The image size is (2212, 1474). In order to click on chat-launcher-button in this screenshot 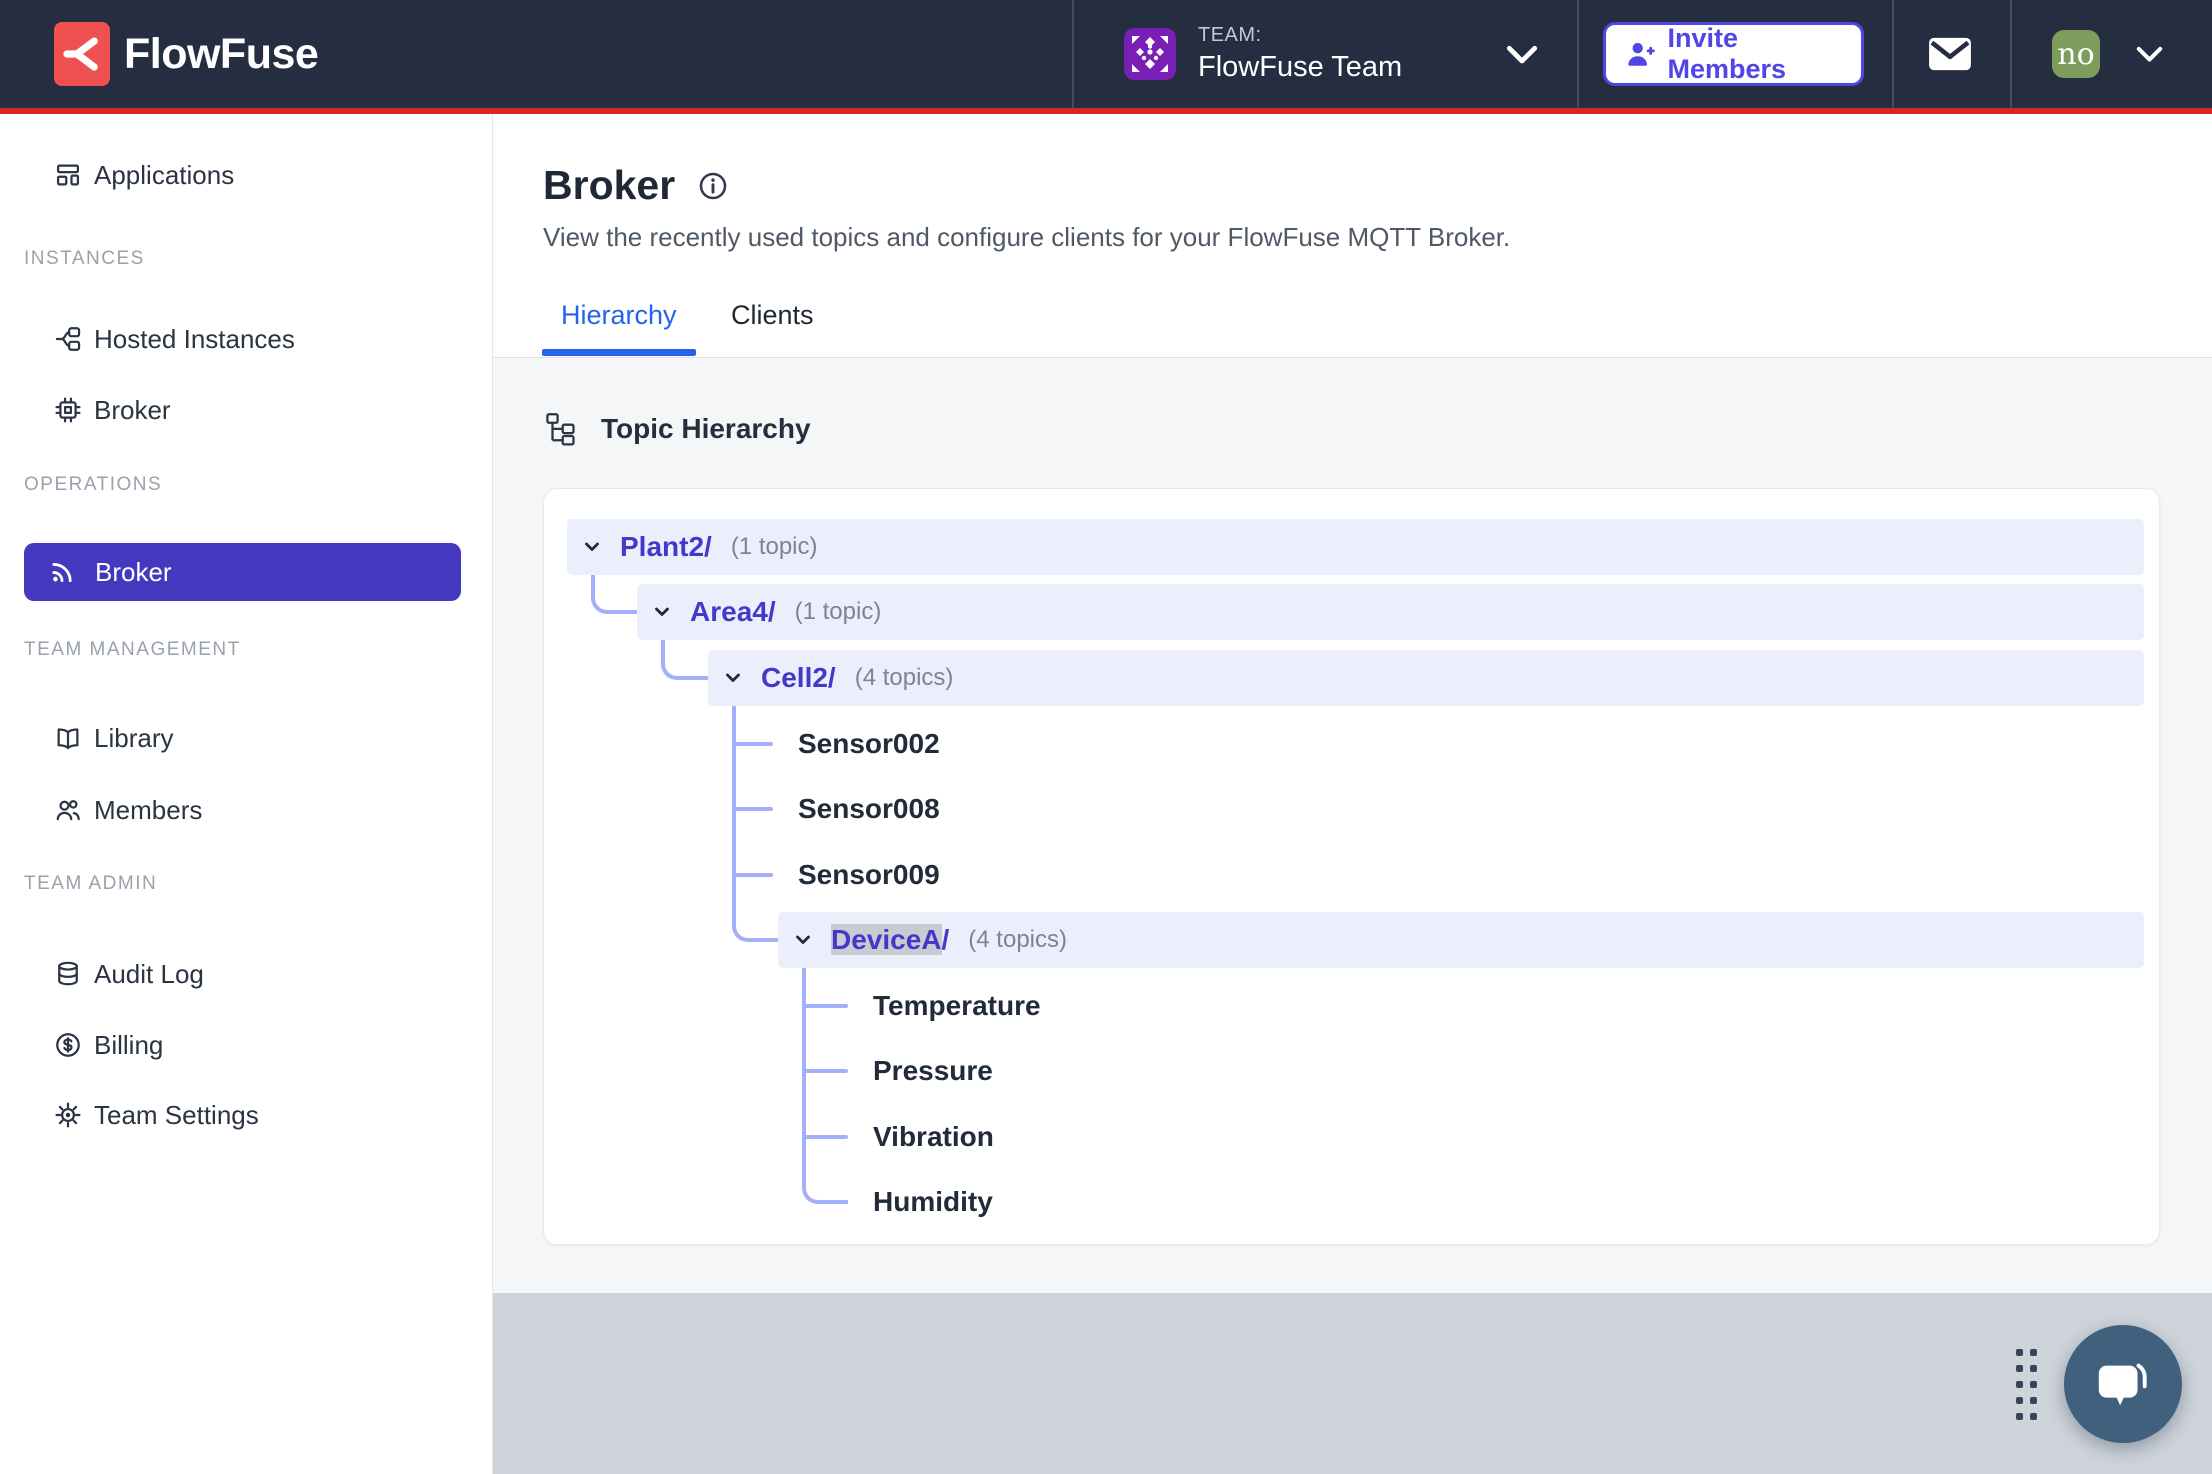, I will do `click(2123, 1384)`.